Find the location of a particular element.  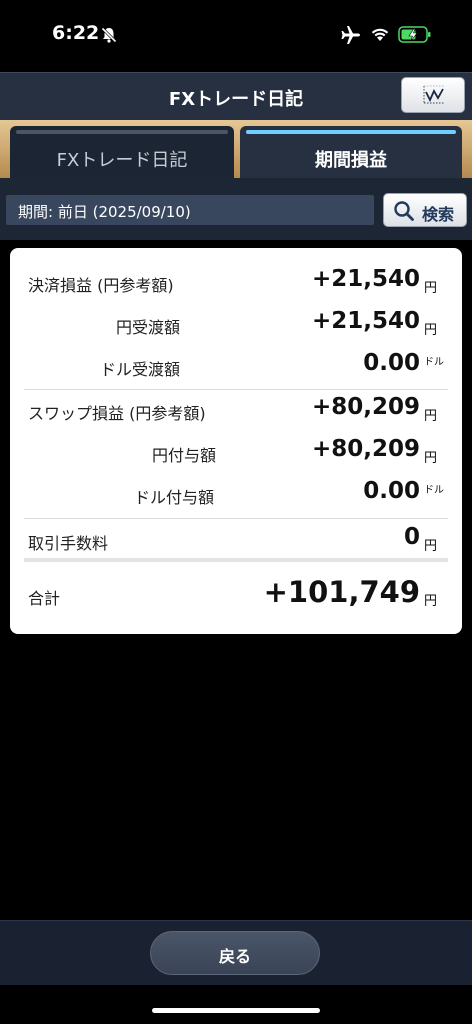

yen-grant-row: 円付与額 +80,209 円 is located at coordinates (236, 453).